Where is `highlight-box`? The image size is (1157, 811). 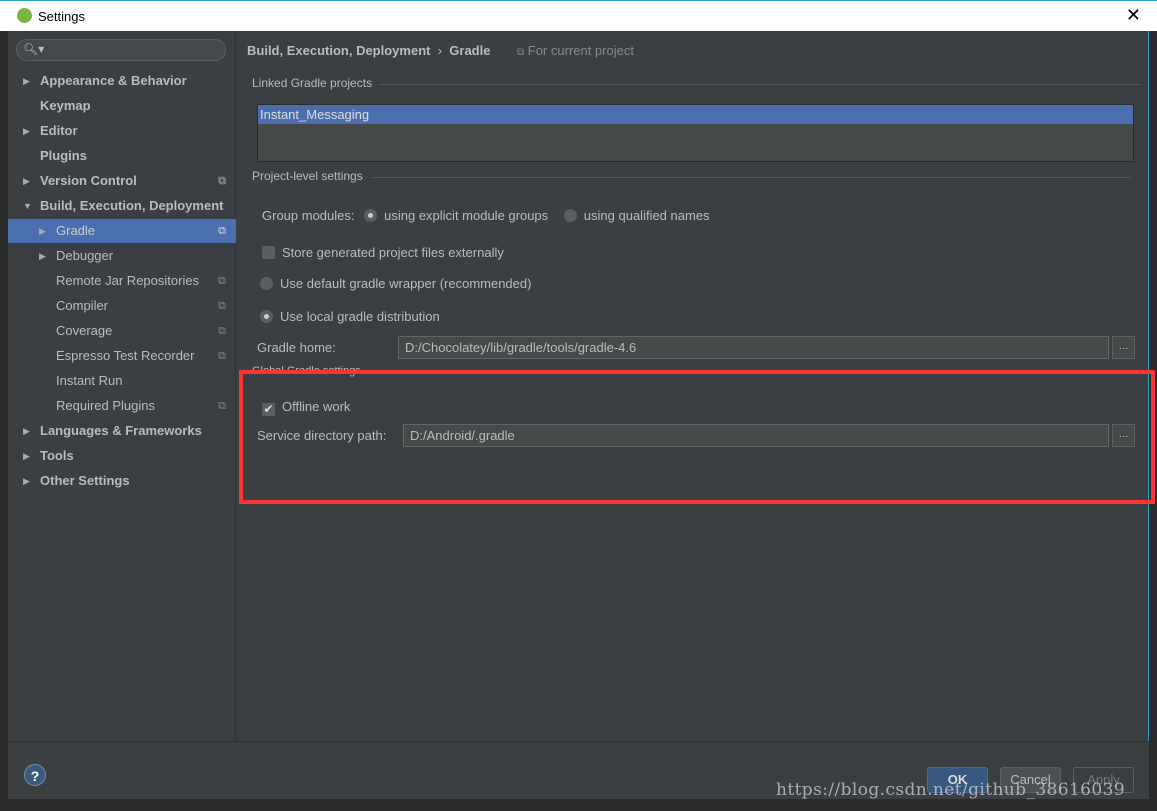 highlight-box is located at coordinates (697, 437).